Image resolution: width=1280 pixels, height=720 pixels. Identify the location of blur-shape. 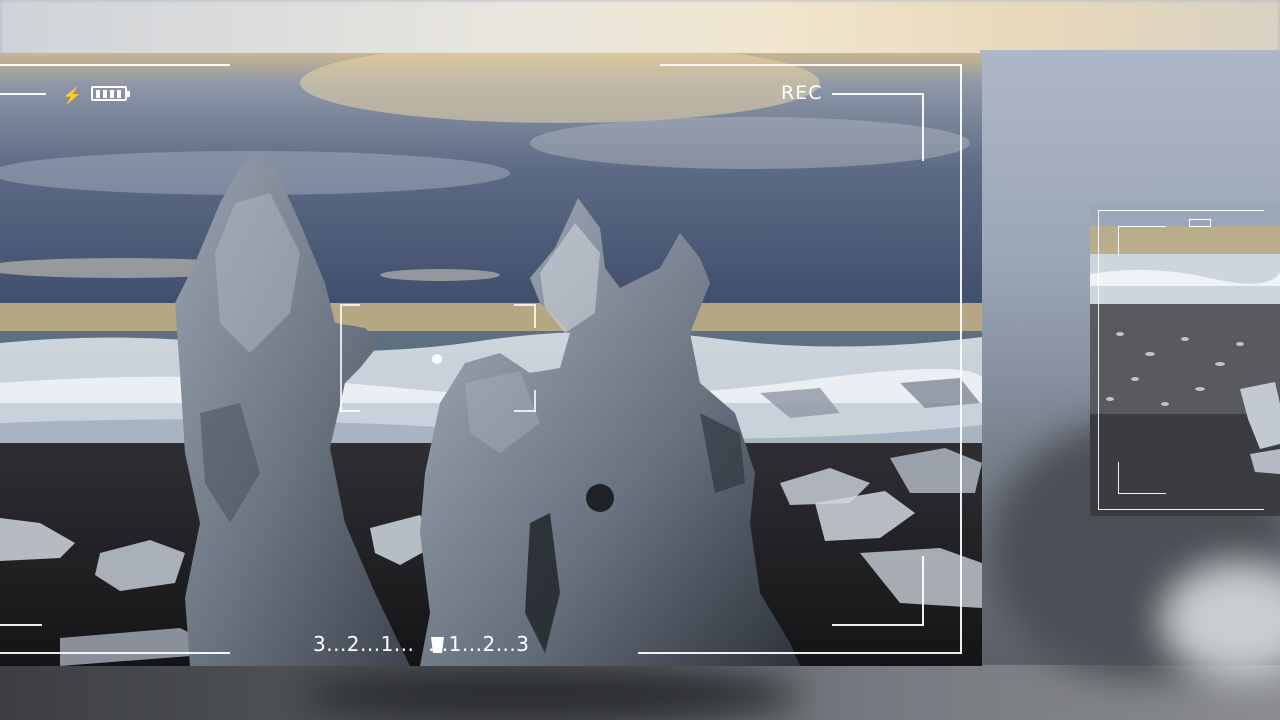
(550, 692).